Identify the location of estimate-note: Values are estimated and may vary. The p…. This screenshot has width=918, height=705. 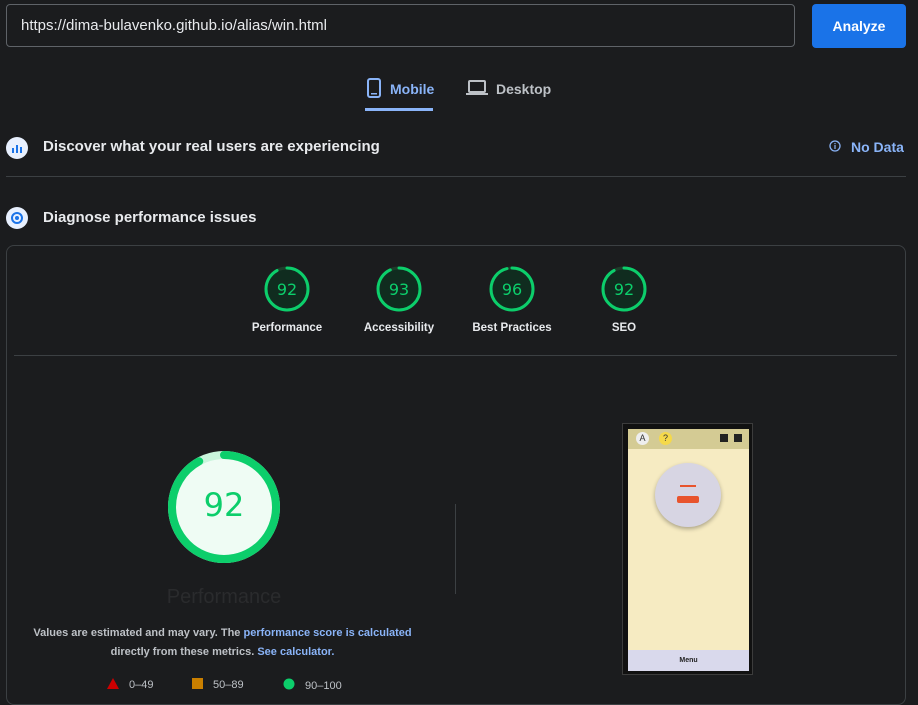
(222, 643).